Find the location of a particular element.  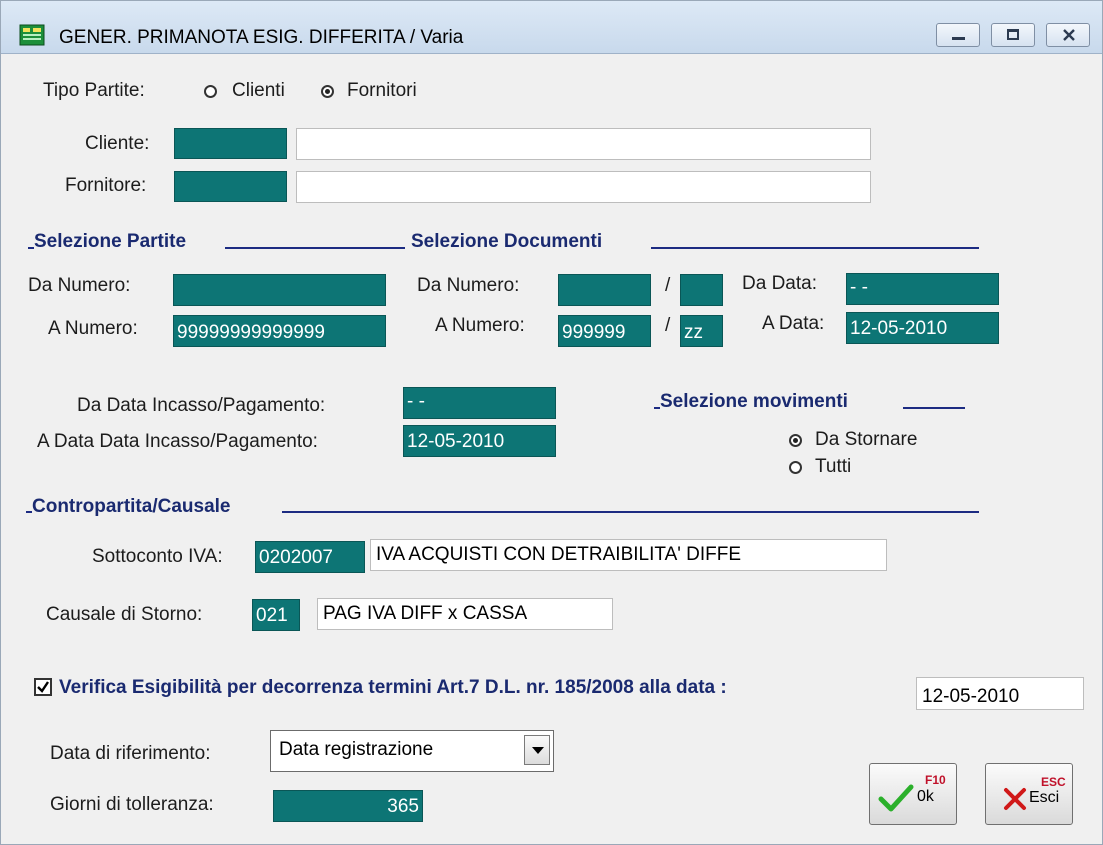

documenti-da-numero-label: Da Numero: is located at coordinates (468, 285).